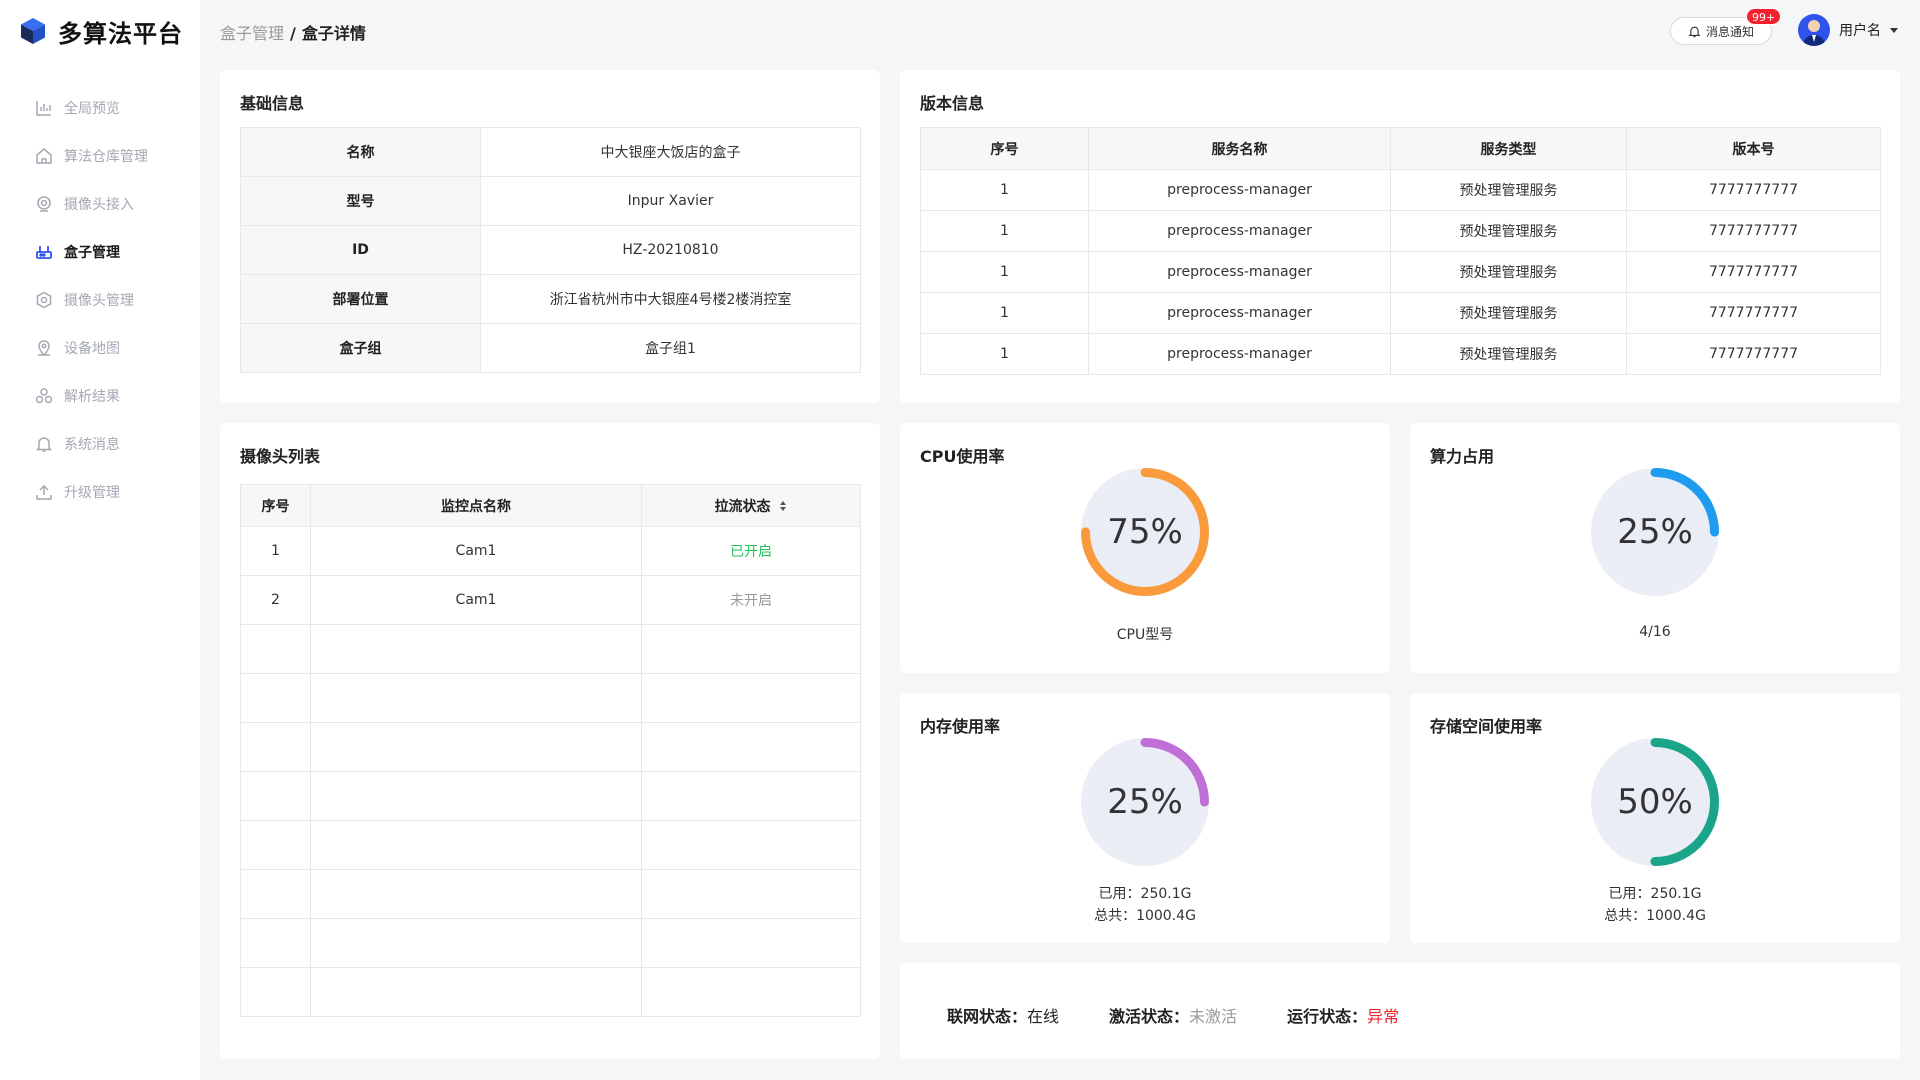 Image resolution: width=1920 pixels, height=1080 pixels. I want to click on sidebar-item-box-management: 盒子管理, so click(100, 252).